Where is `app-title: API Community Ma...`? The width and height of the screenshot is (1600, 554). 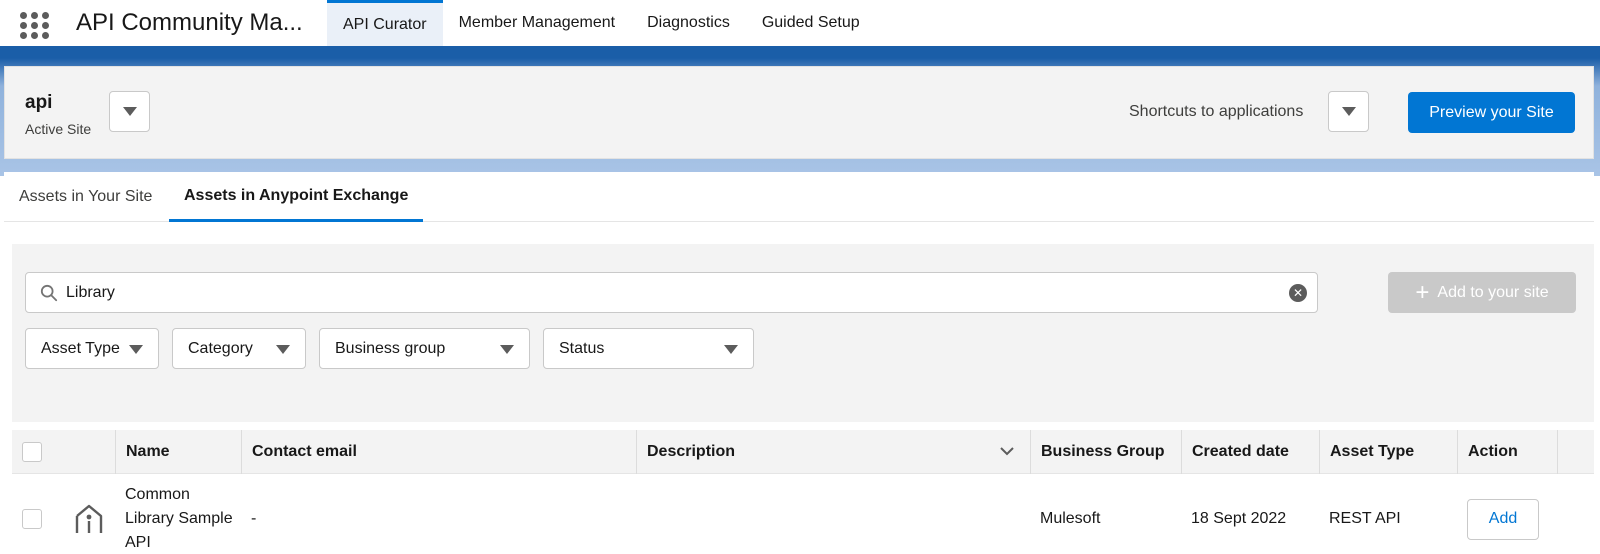 app-title: API Community Ma... is located at coordinates (189, 22).